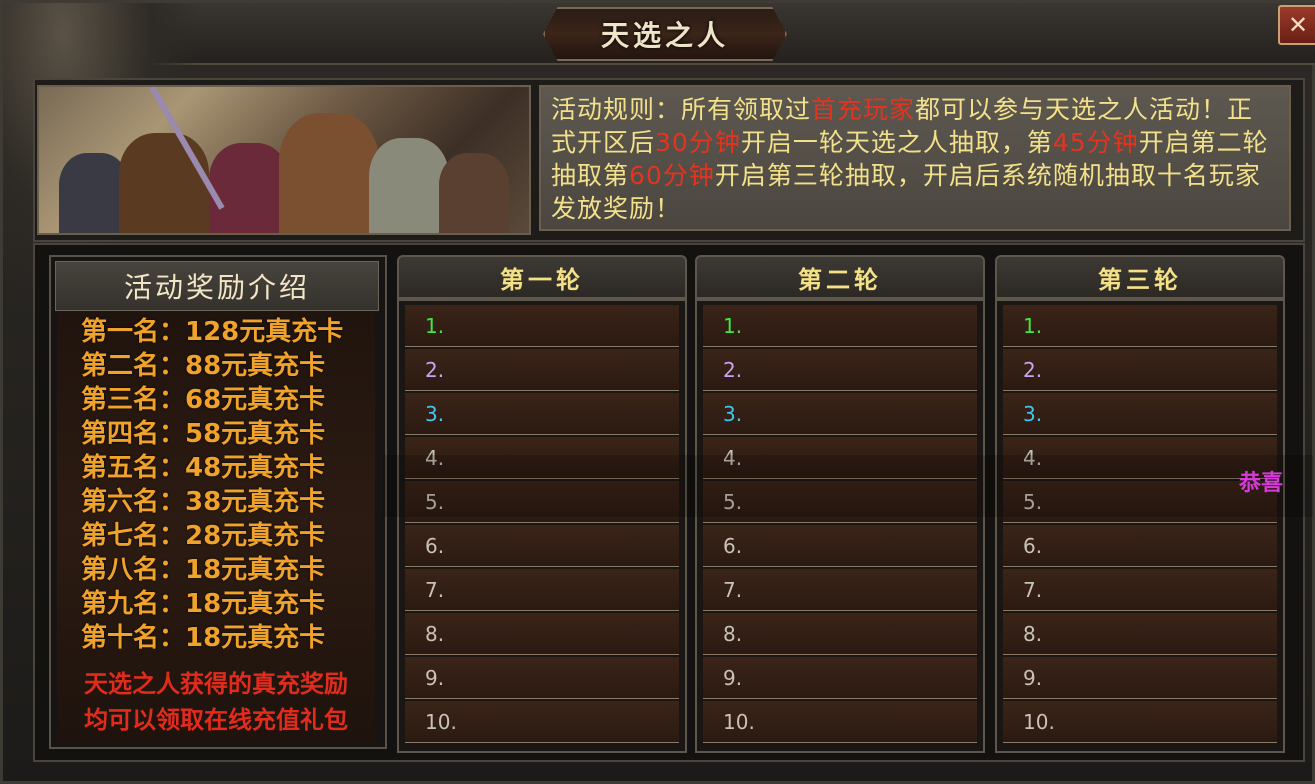 The image size is (1315, 784). What do you see at coordinates (203, 536) in the screenshot?
I see `reward-item: 第七名：28元真充卡` at bounding box center [203, 536].